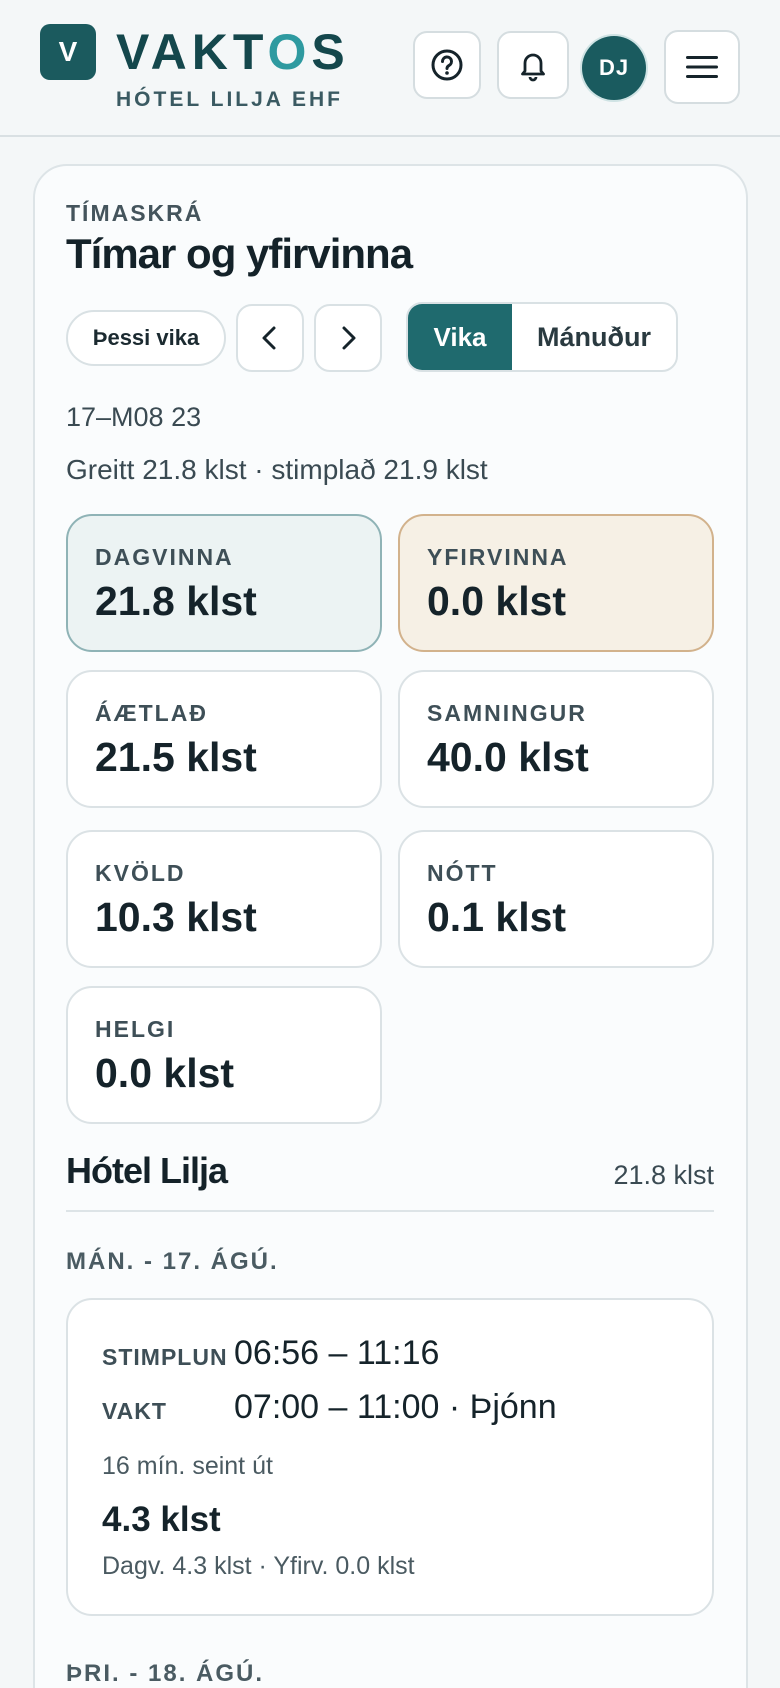  I want to click on stat-overtime: YFIRVINNA 0.0 klst, so click(556, 583).